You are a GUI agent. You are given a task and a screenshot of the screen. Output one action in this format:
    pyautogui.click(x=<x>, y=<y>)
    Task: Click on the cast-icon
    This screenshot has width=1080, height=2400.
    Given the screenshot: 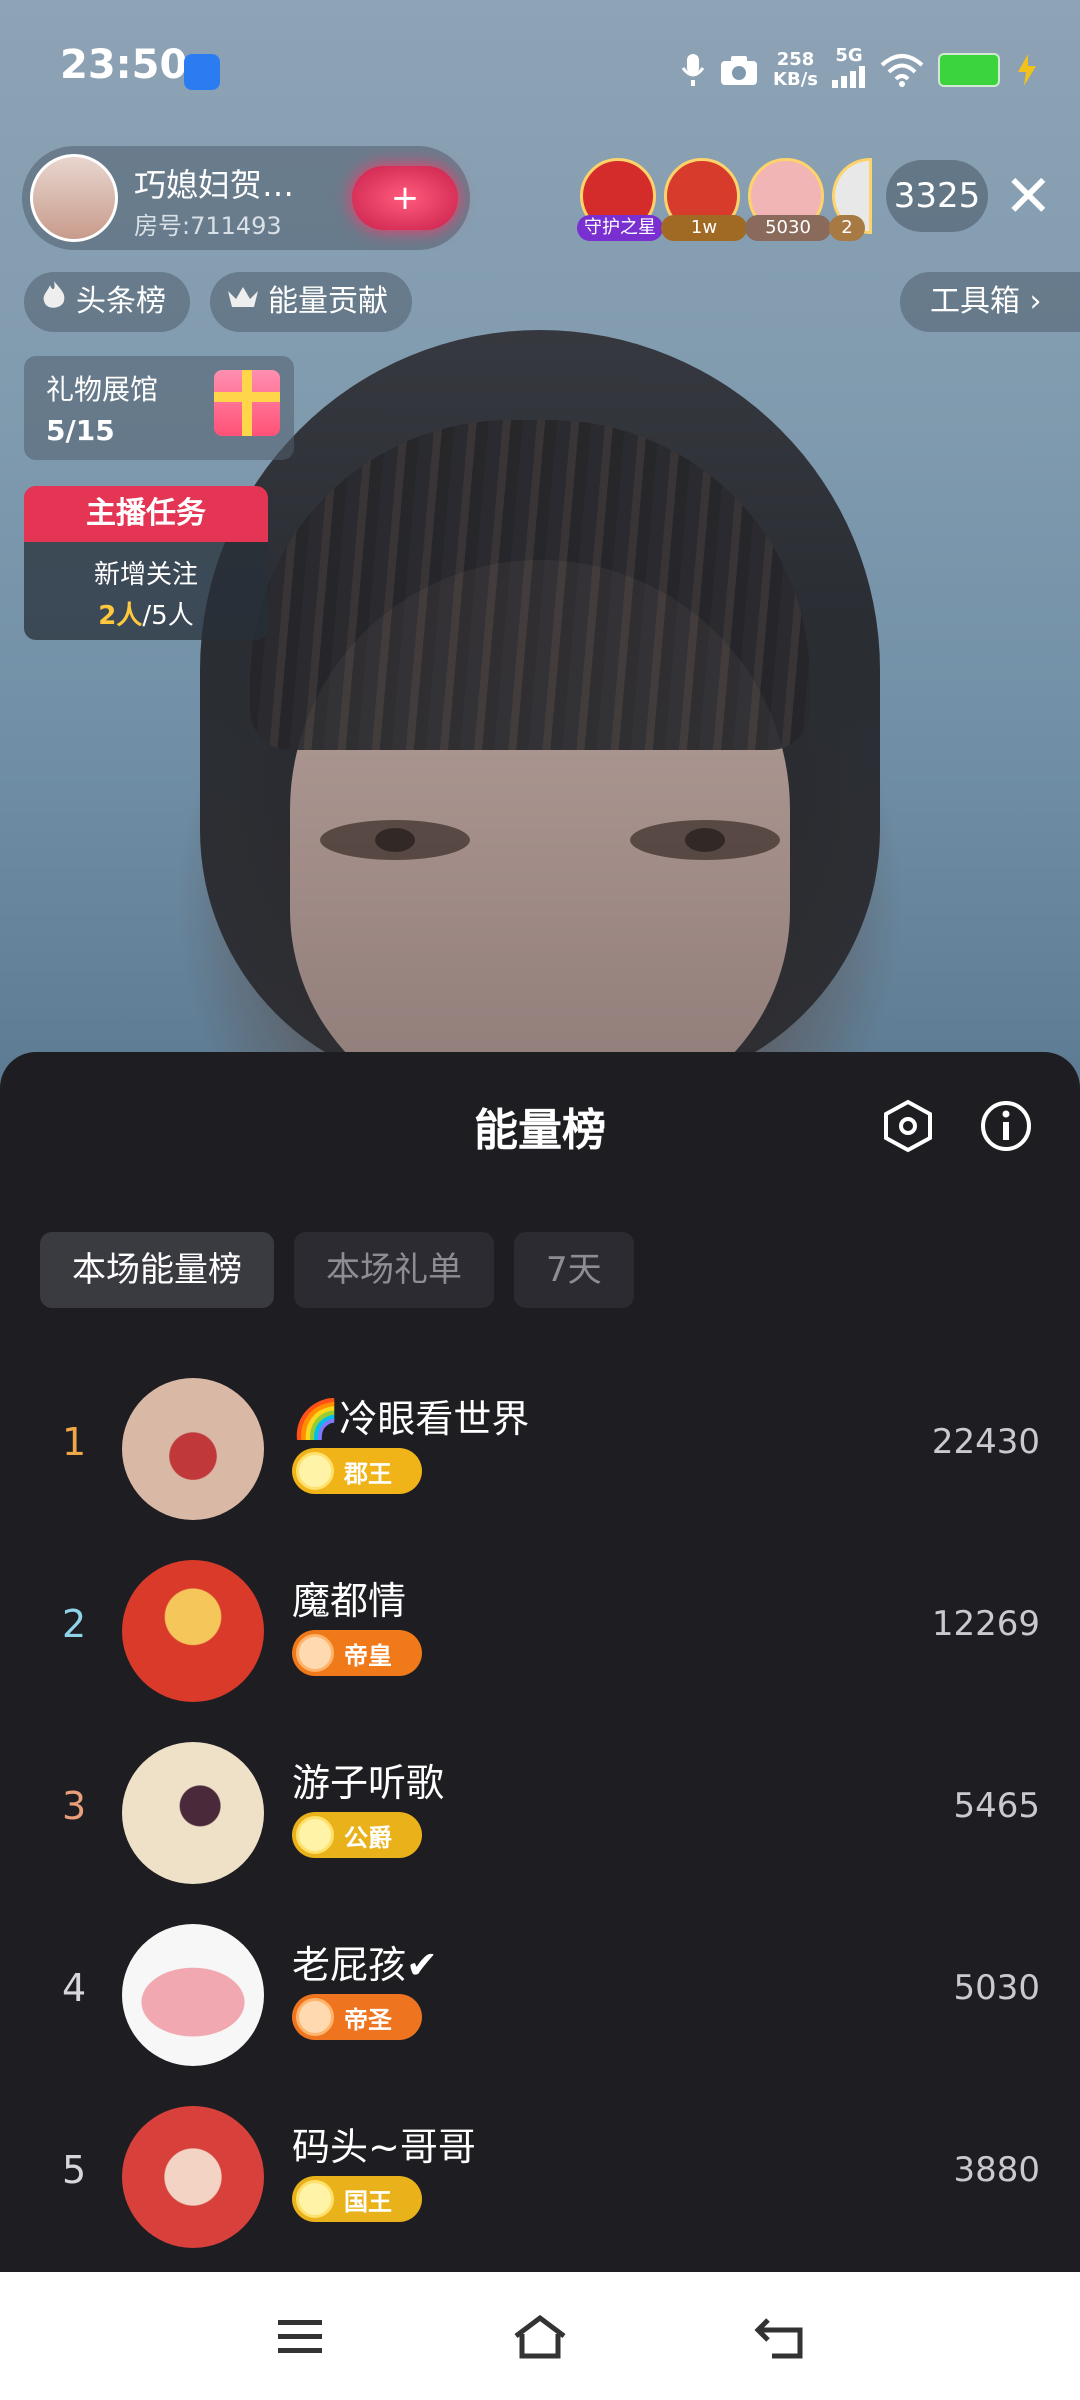 What is the action you would take?
    pyautogui.click(x=202, y=72)
    